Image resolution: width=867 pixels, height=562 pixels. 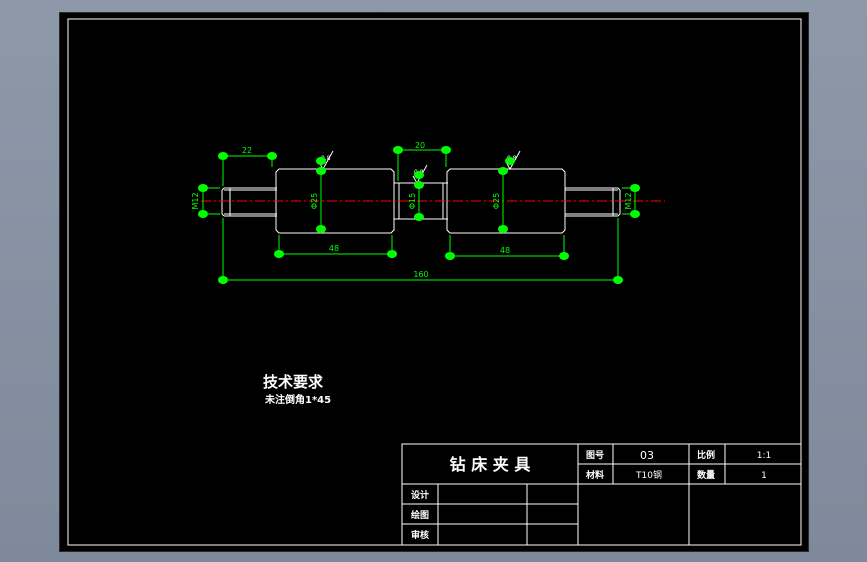 I want to click on dim-phi25-left-label: Φ25, so click(x=314, y=201).